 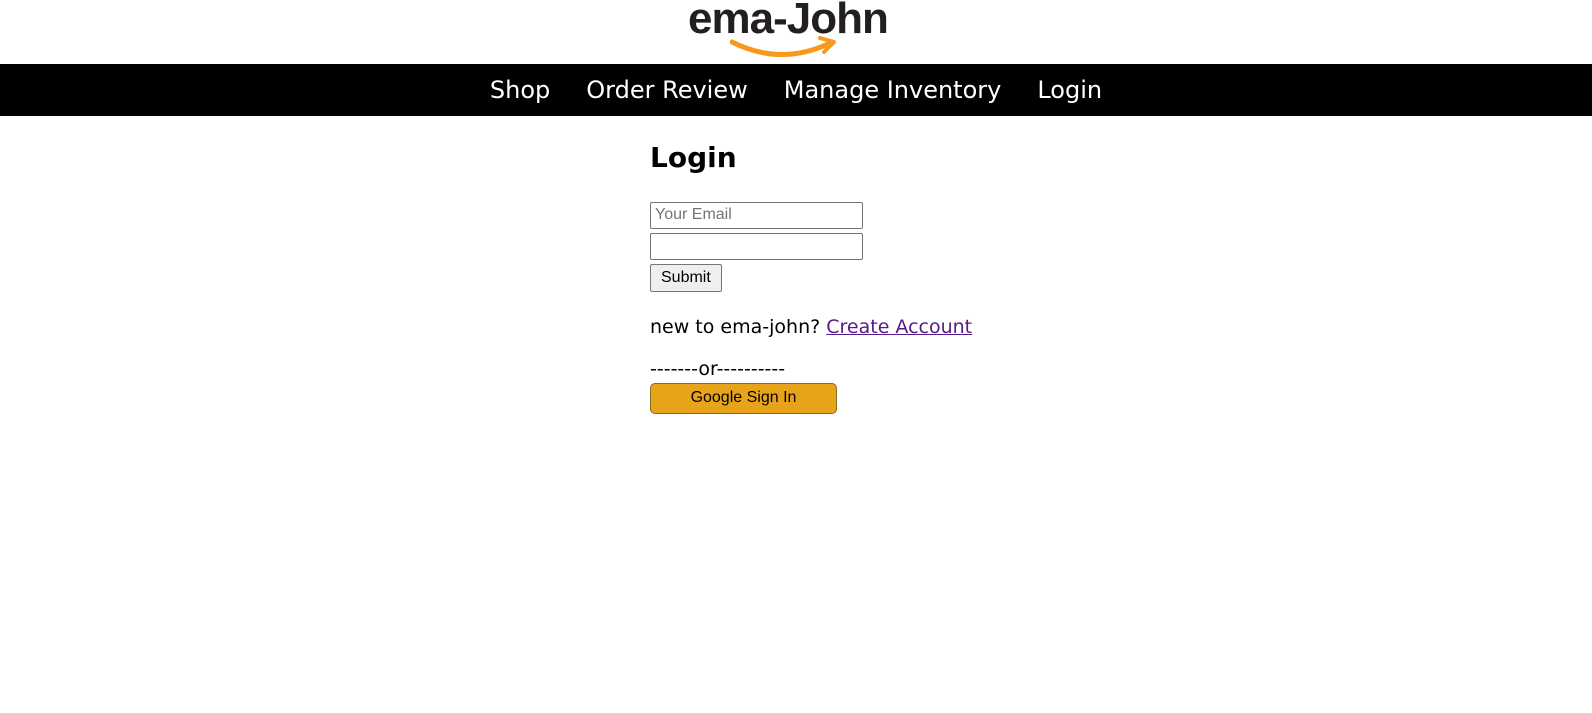 What do you see at coordinates (743, 398) in the screenshot?
I see `google-sign-in-button: Google Sign In` at bounding box center [743, 398].